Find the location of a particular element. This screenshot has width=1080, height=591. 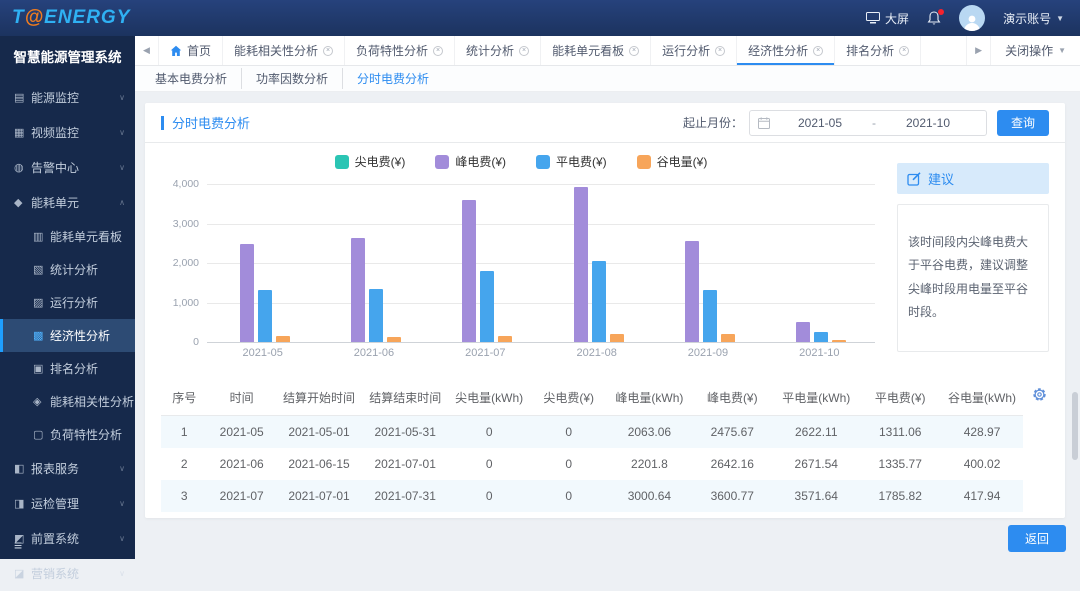

topbar: T@ENERGY 大屏 演示账号 ▼ is located at coordinates (540, 18).